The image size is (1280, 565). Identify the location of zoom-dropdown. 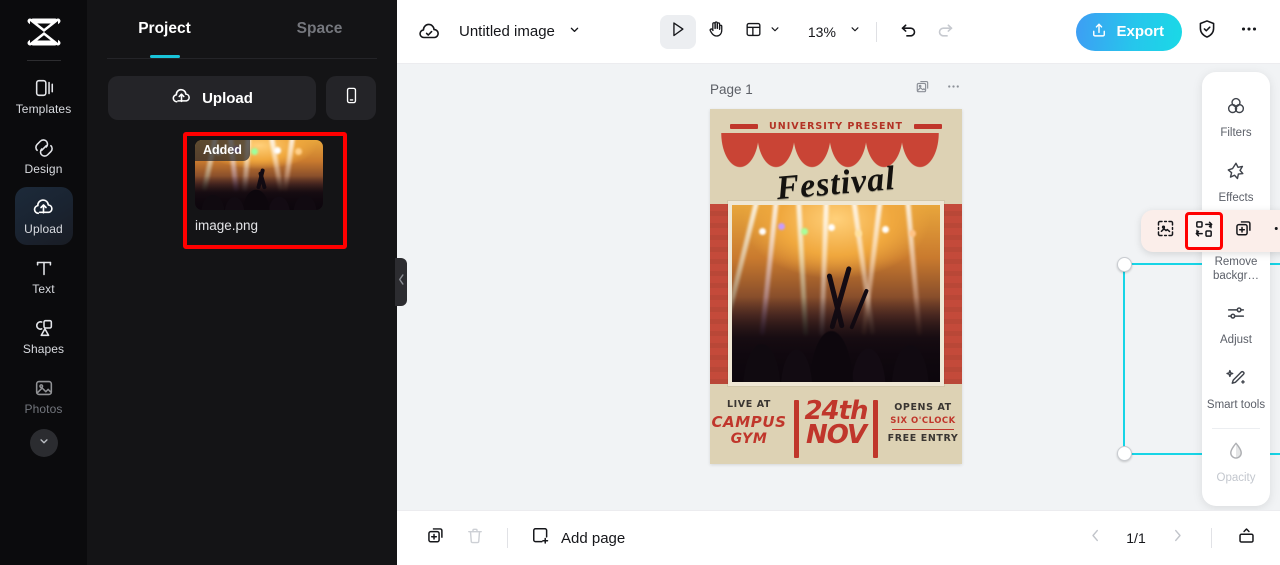
(855, 31).